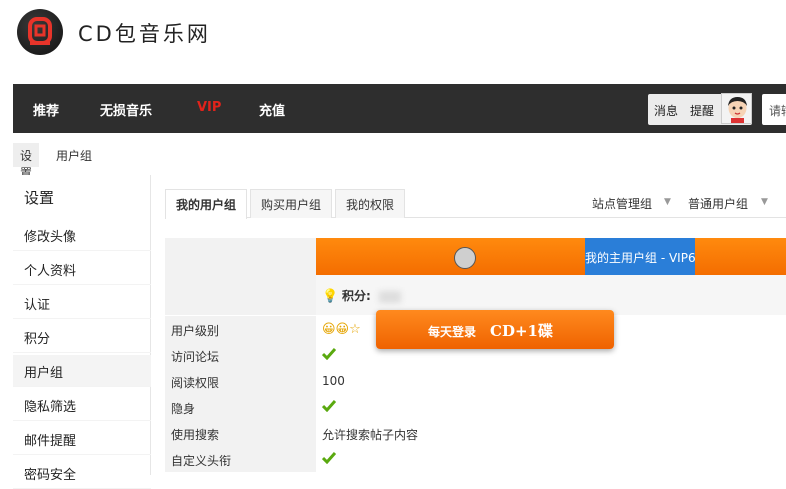  I want to click on table-row: 阅读权限 100, so click(475, 381).